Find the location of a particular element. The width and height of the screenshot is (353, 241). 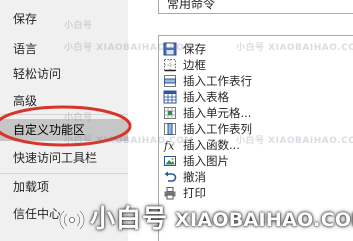

undo-icon is located at coordinates (170, 177).